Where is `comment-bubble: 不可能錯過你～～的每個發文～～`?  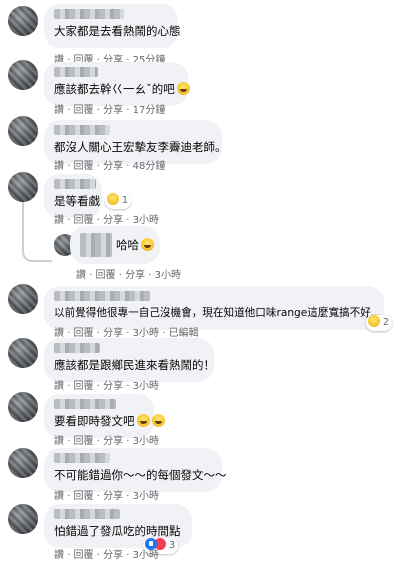
comment-bubble: 不可能錯過你～～的每個發文～～ is located at coordinates (135, 470).